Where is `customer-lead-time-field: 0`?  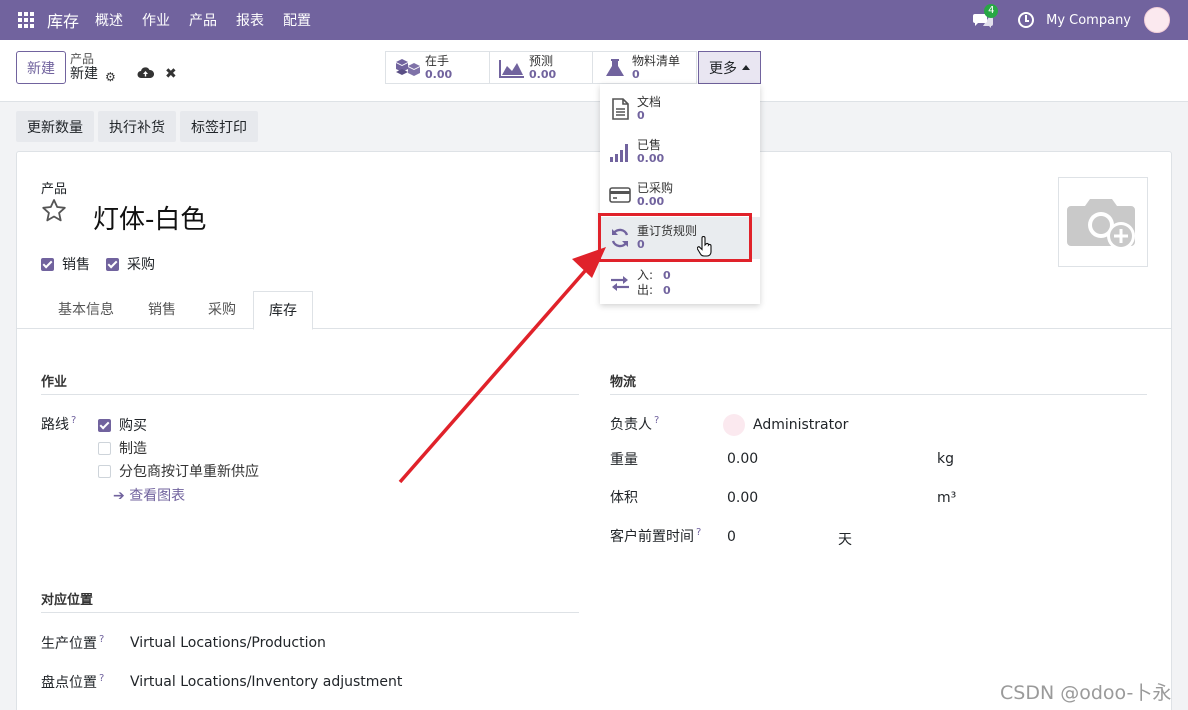
customer-lead-time-field: 0 is located at coordinates (731, 537).